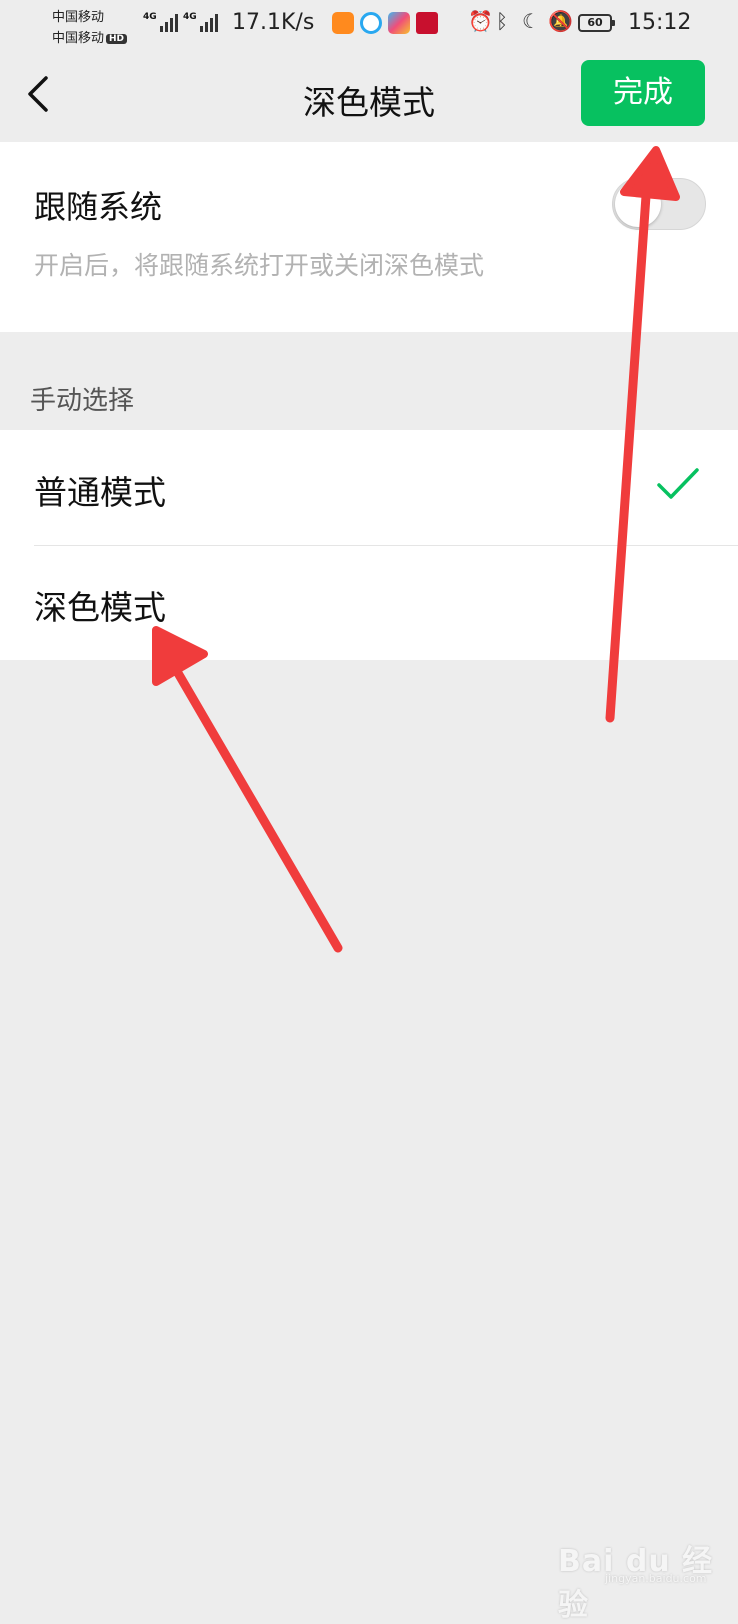 This screenshot has width=738, height=1624. What do you see at coordinates (90, 36) in the screenshot?
I see `carrier-name-2: 中国移动 HD` at bounding box center [90, 36].